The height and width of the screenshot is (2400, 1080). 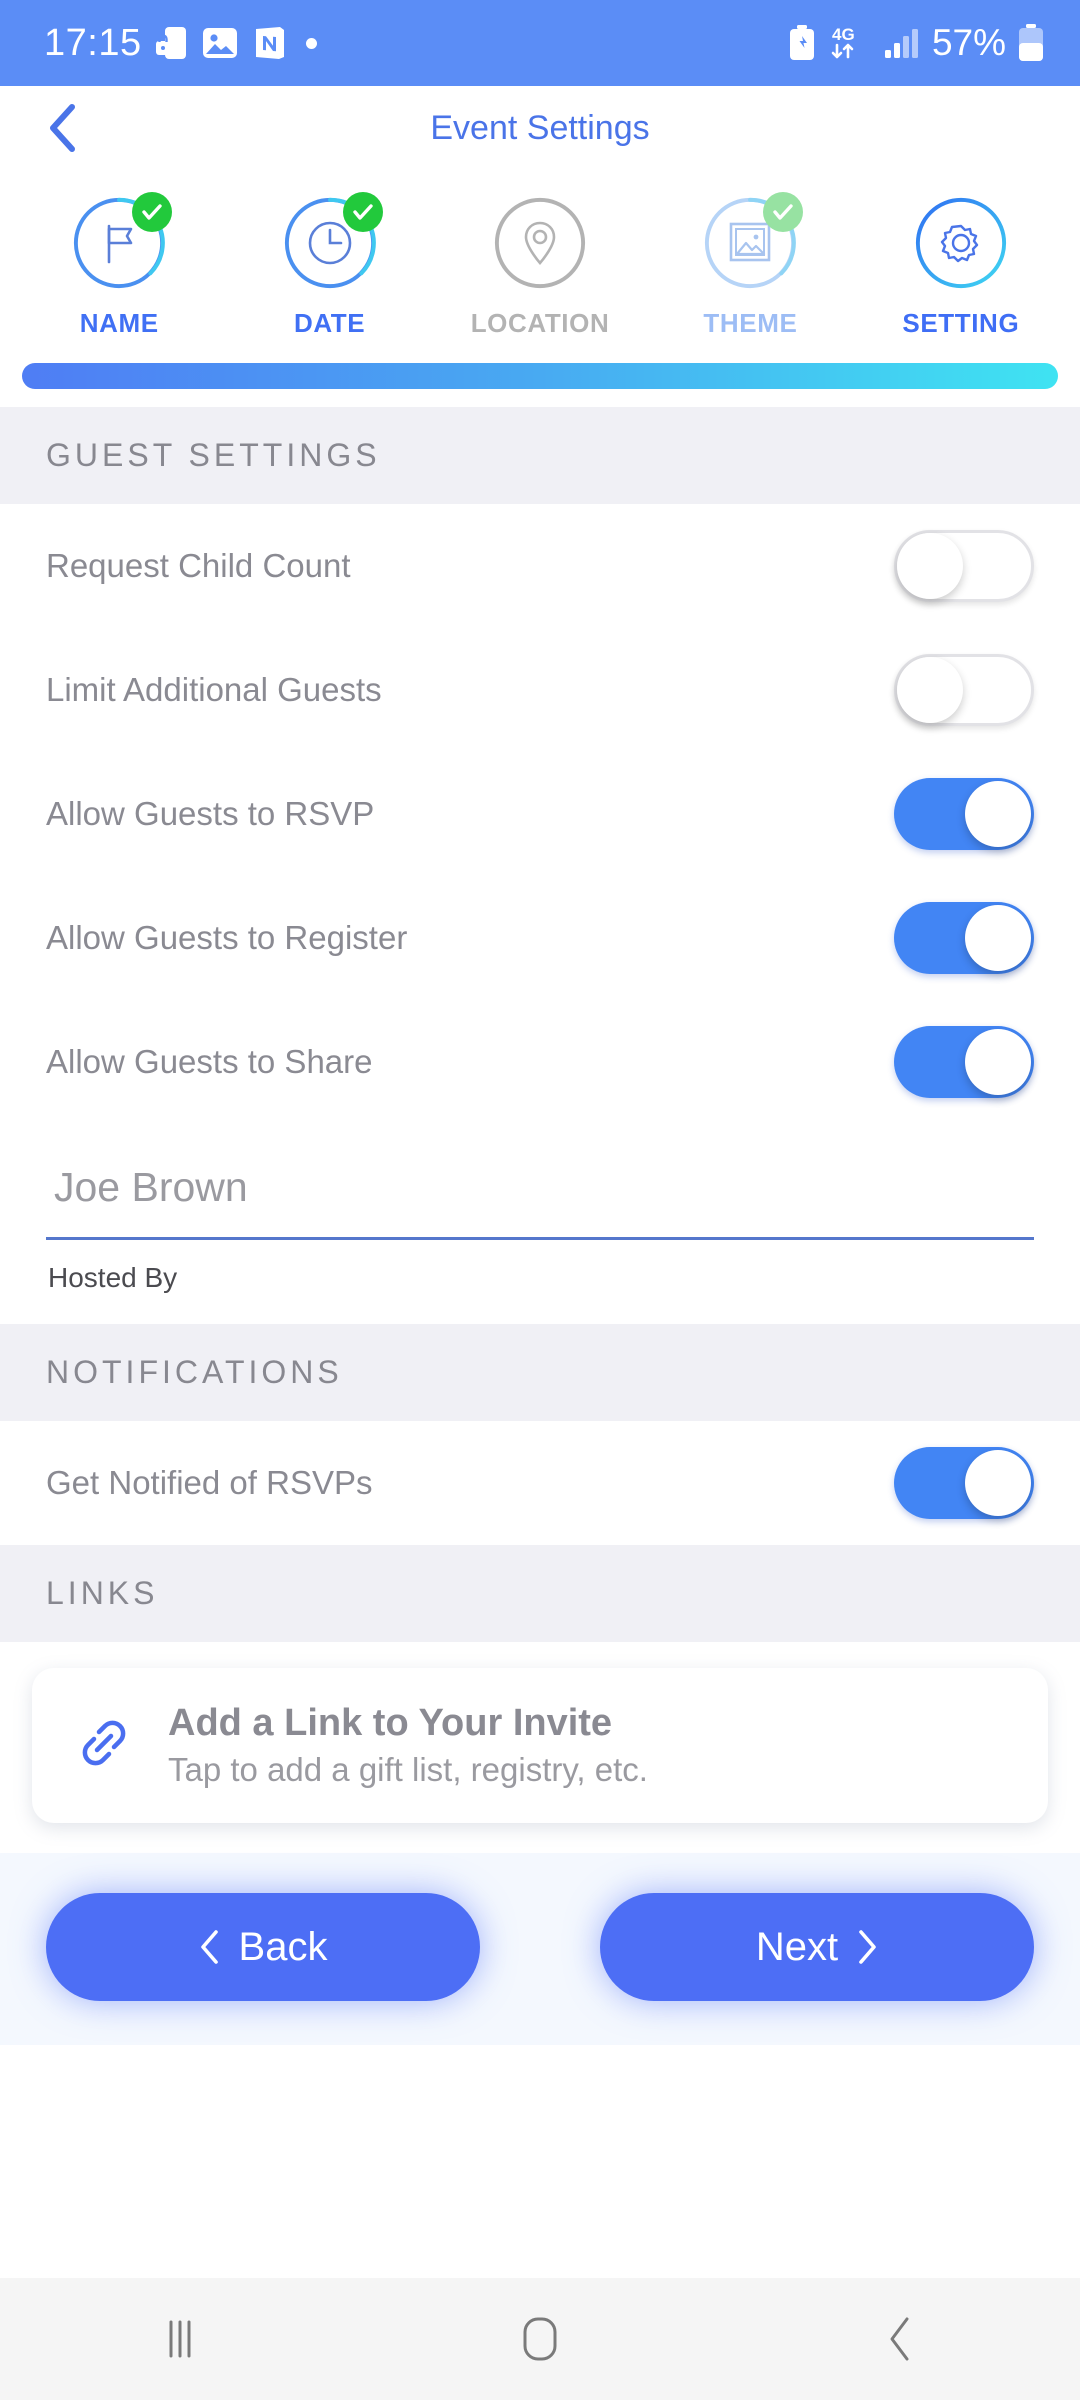 What do you see at coordinates (961, 323) in the screenshot?
I see `step-label-setting: SETTING` at bounding box center [961, 323].